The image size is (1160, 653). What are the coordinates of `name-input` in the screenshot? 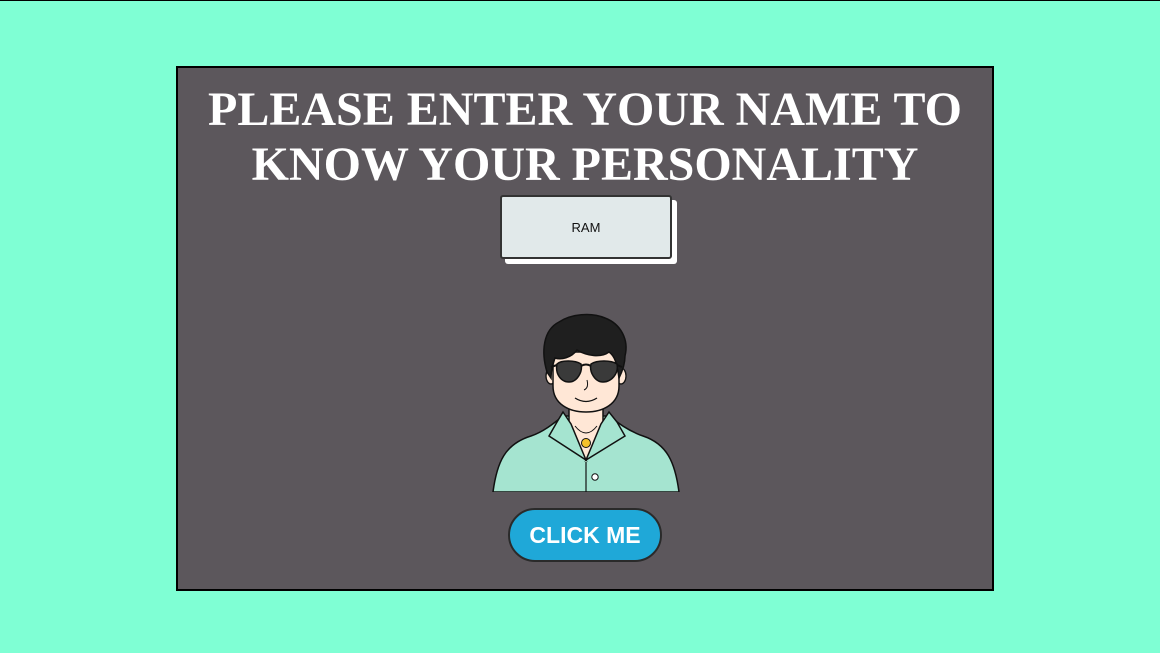 It's located at (586, 227).